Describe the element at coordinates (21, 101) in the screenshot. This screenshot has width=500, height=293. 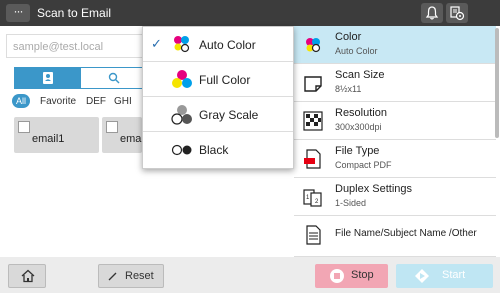
I see `index-tab-all: All` at that location.